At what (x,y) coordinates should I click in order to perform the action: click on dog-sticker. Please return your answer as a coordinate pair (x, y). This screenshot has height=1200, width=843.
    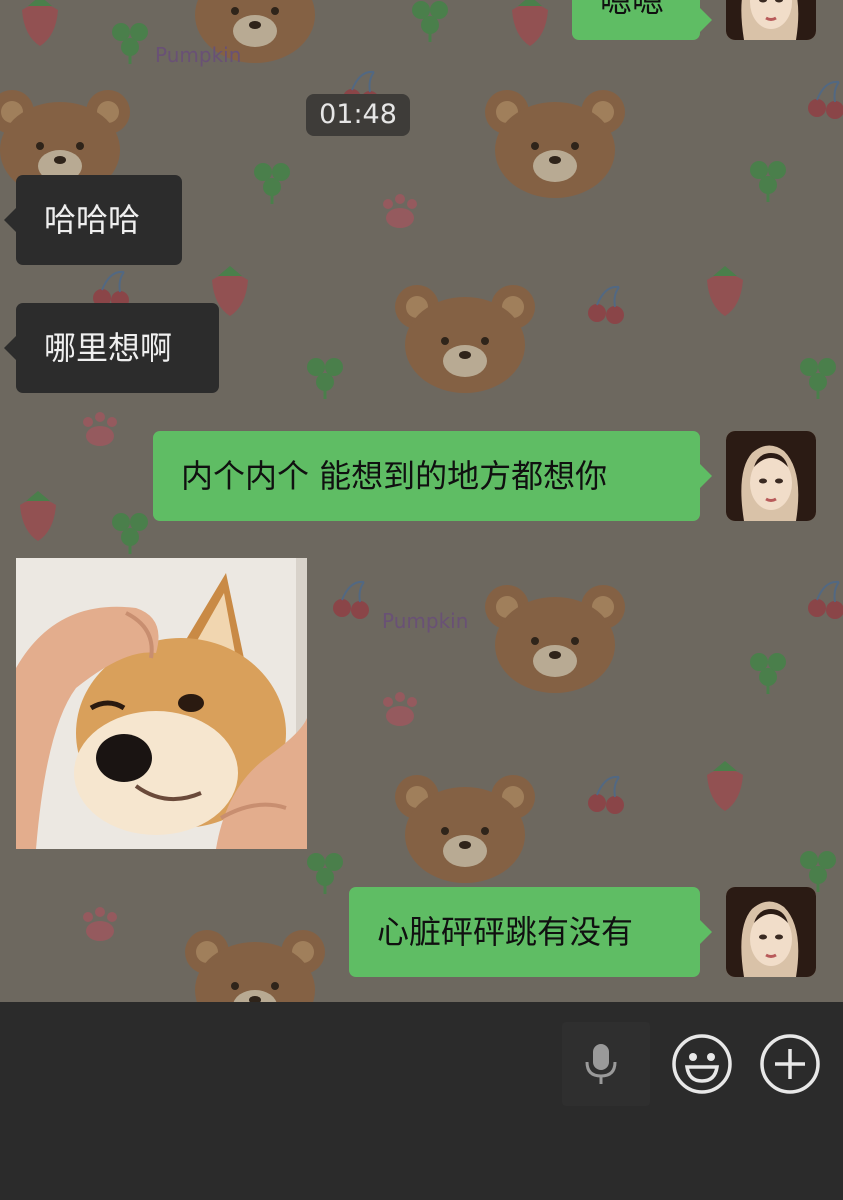
    Looking at the image, I should click on (161, 703).